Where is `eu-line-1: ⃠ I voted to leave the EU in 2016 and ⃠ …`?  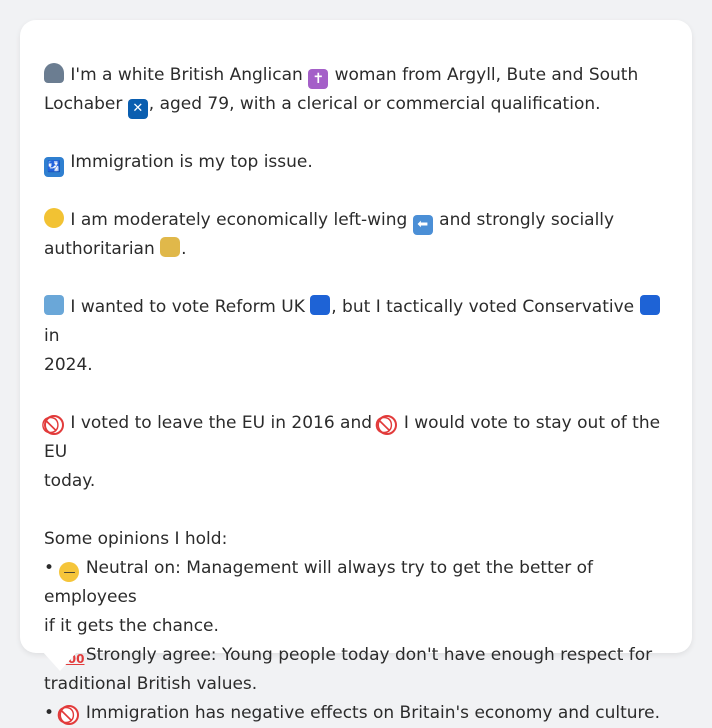
eu-line-1: ⃠ I voted to leave the EU in 2016 and ⃠ … is located at coordinates (356, 438).